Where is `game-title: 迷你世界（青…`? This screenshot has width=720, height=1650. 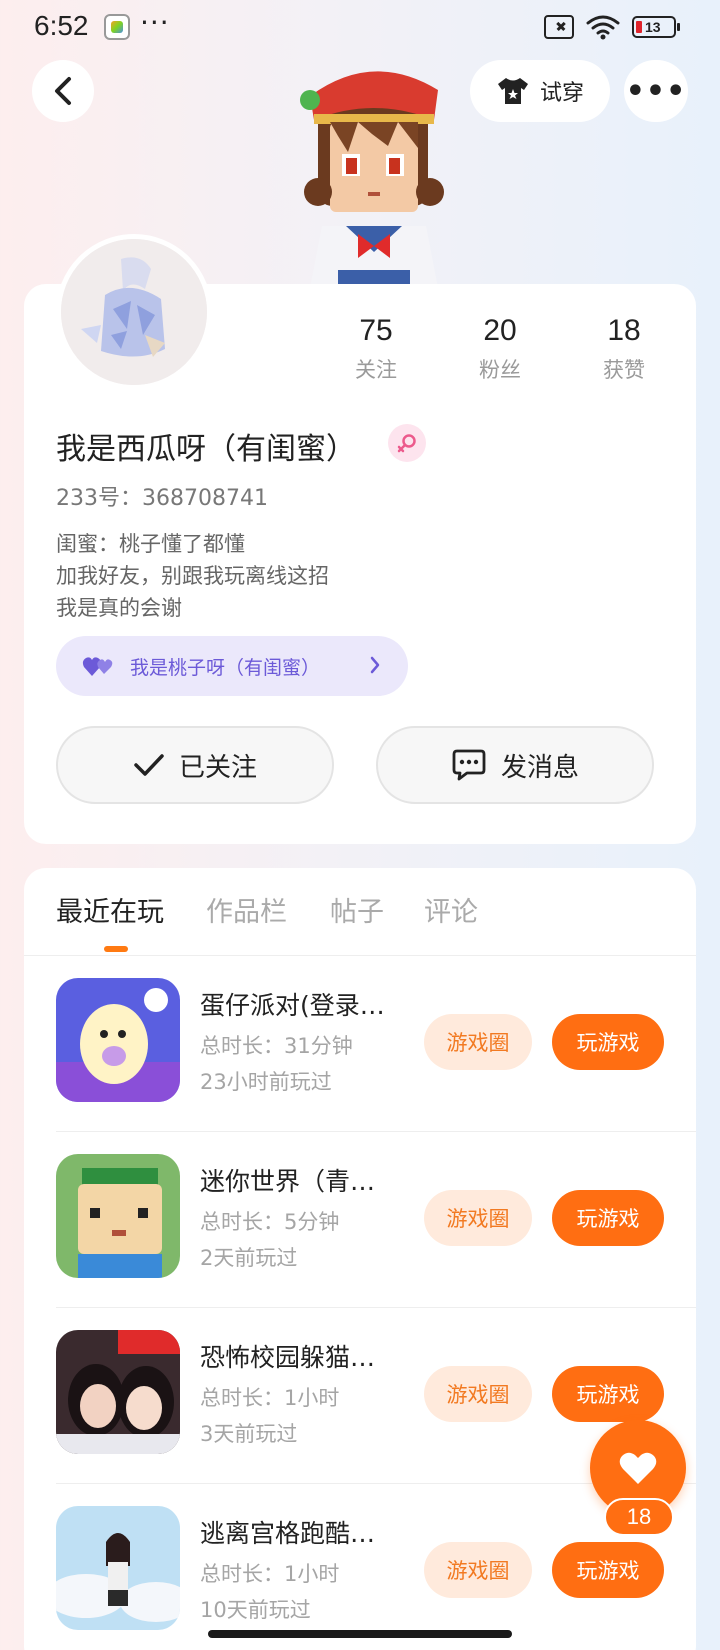 game-title: 迷你世界（青… is located at coordinates (288, 1181).